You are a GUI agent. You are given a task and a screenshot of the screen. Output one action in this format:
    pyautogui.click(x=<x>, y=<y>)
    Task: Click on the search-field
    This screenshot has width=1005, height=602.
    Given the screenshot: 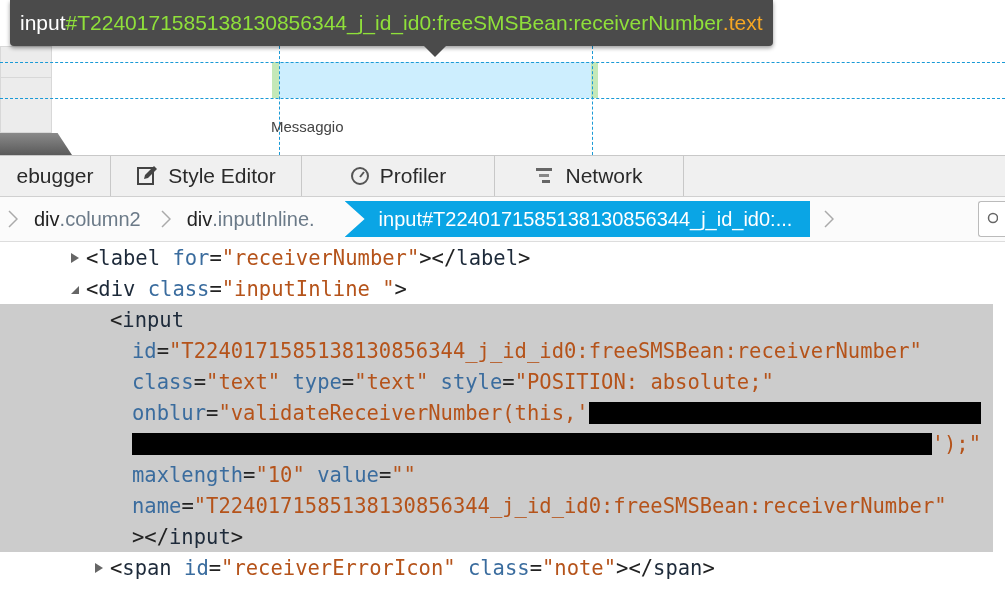 What is the action you would take?
    pyautogui.click(x=991, y=219)
    